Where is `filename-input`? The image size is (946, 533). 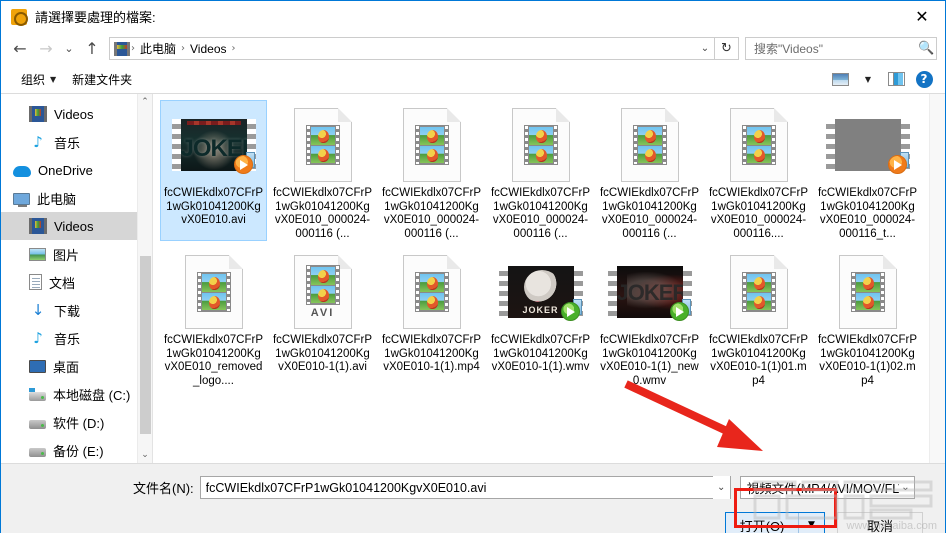 filename-input is located at coordinates (465, 487).